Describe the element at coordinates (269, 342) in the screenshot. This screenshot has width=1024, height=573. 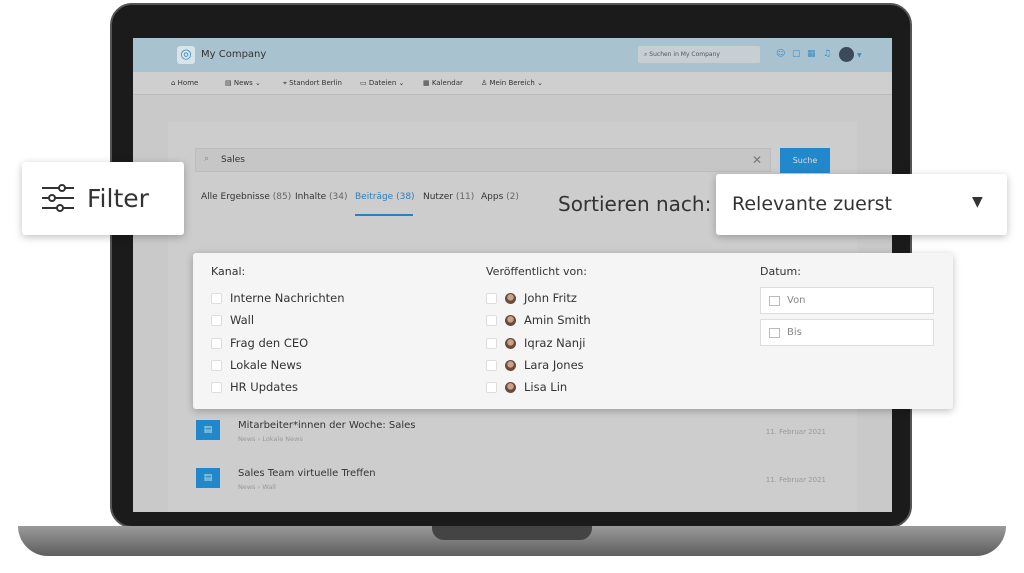
I see `option-label: Frag den CEO` at that location.